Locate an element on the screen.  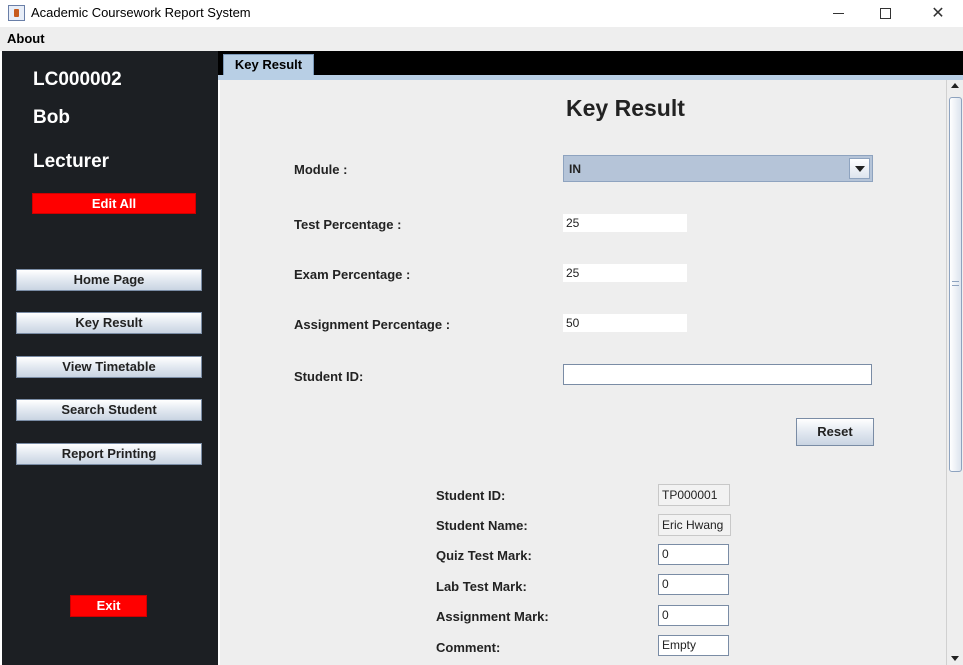
module-select: IN is located at coordinates (718, 168).